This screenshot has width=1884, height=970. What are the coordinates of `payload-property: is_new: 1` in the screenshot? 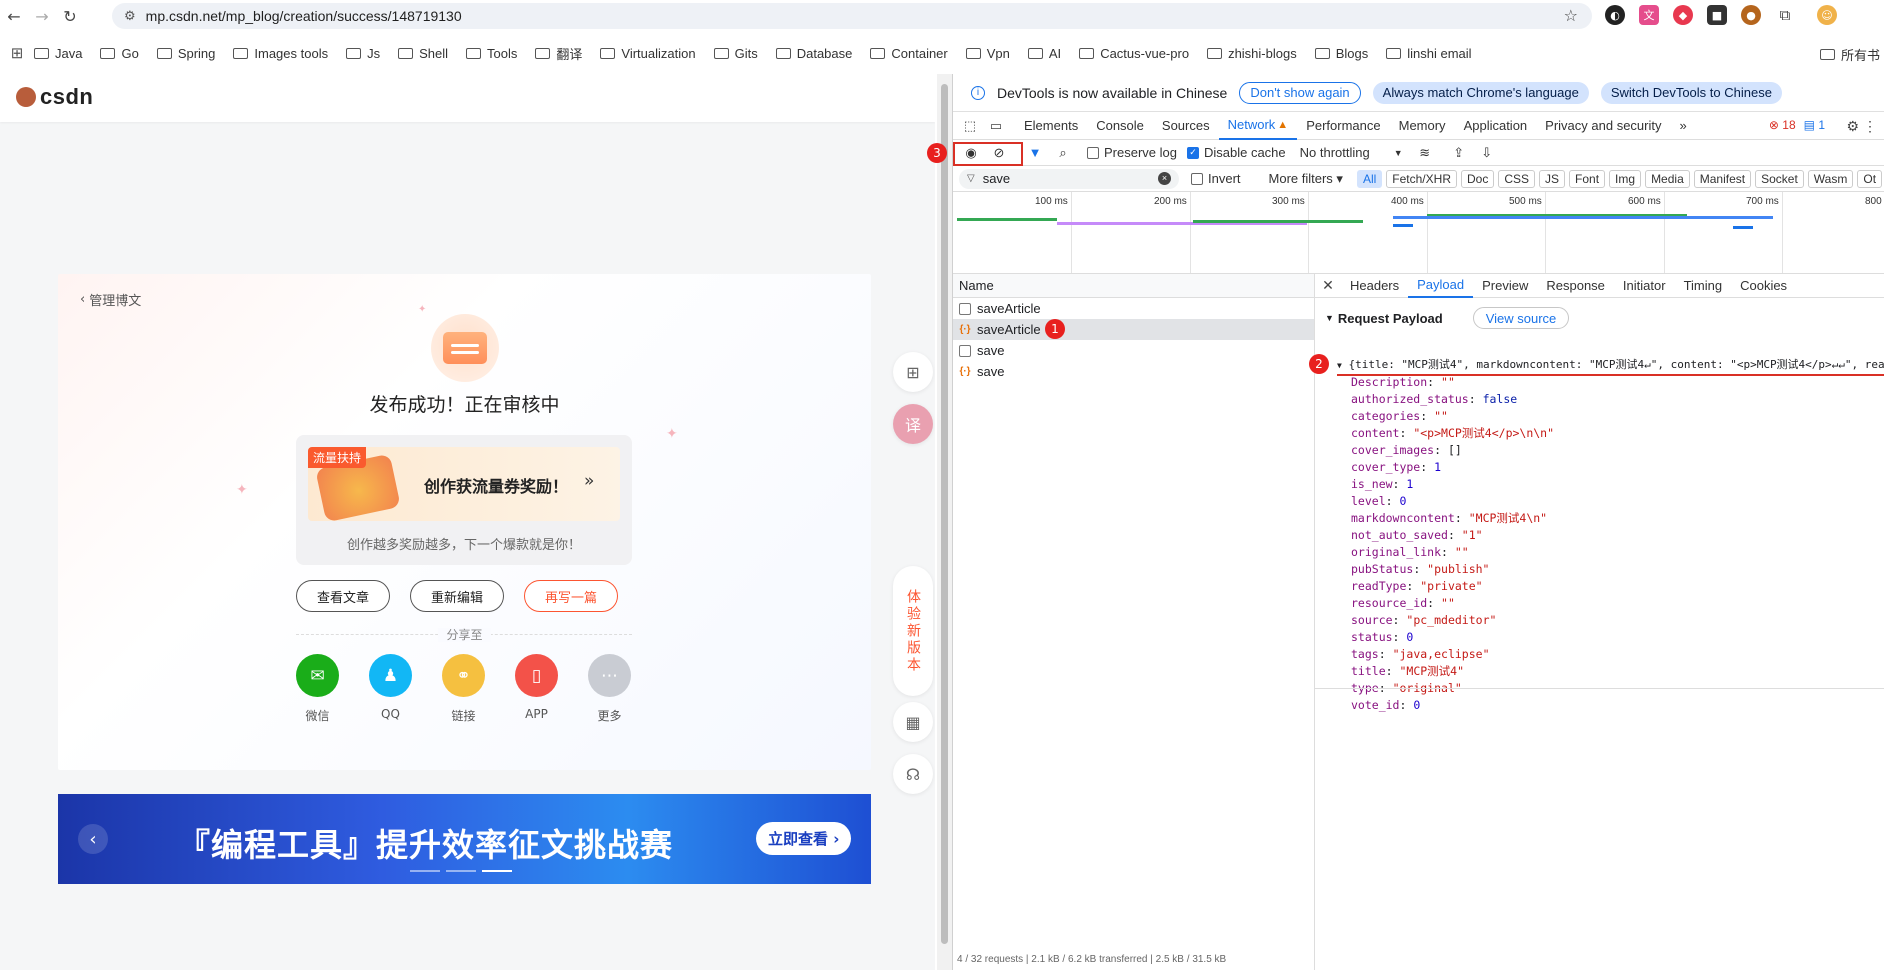 It's located at (1452, 484).